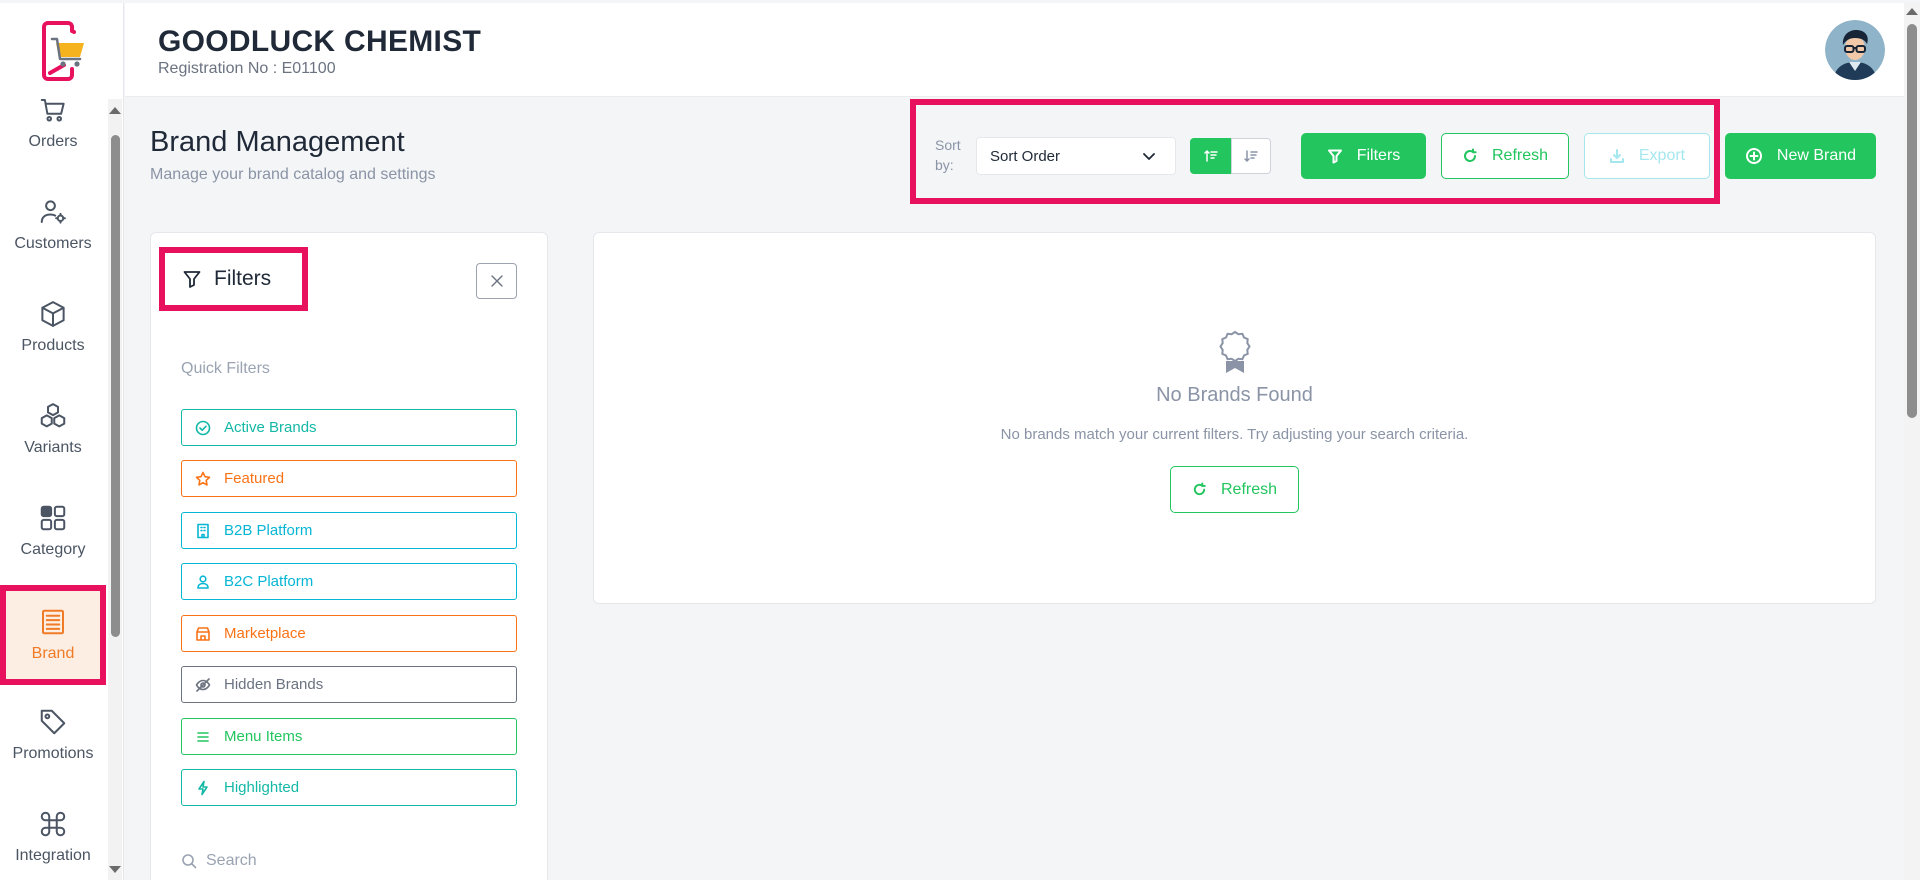  What do you see at coordinates (203, 582) in the screenshot?
I see `person-icon` at bounding box center [203, 582].